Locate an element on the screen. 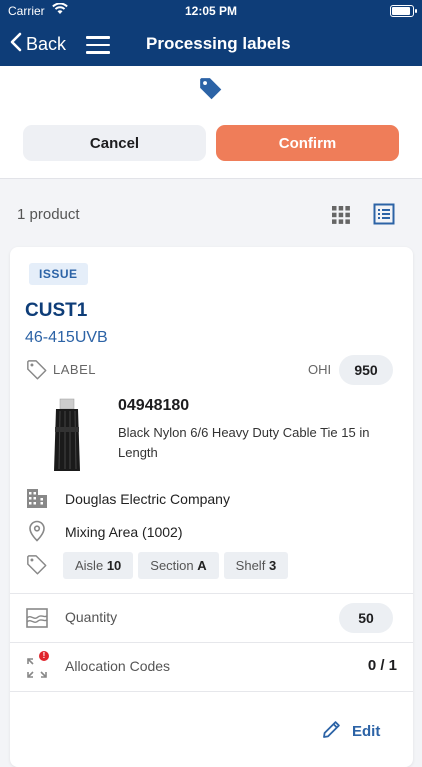 This screenshot has height=767, width=422. edit-button: Edit is located at coordinates (351, 731).